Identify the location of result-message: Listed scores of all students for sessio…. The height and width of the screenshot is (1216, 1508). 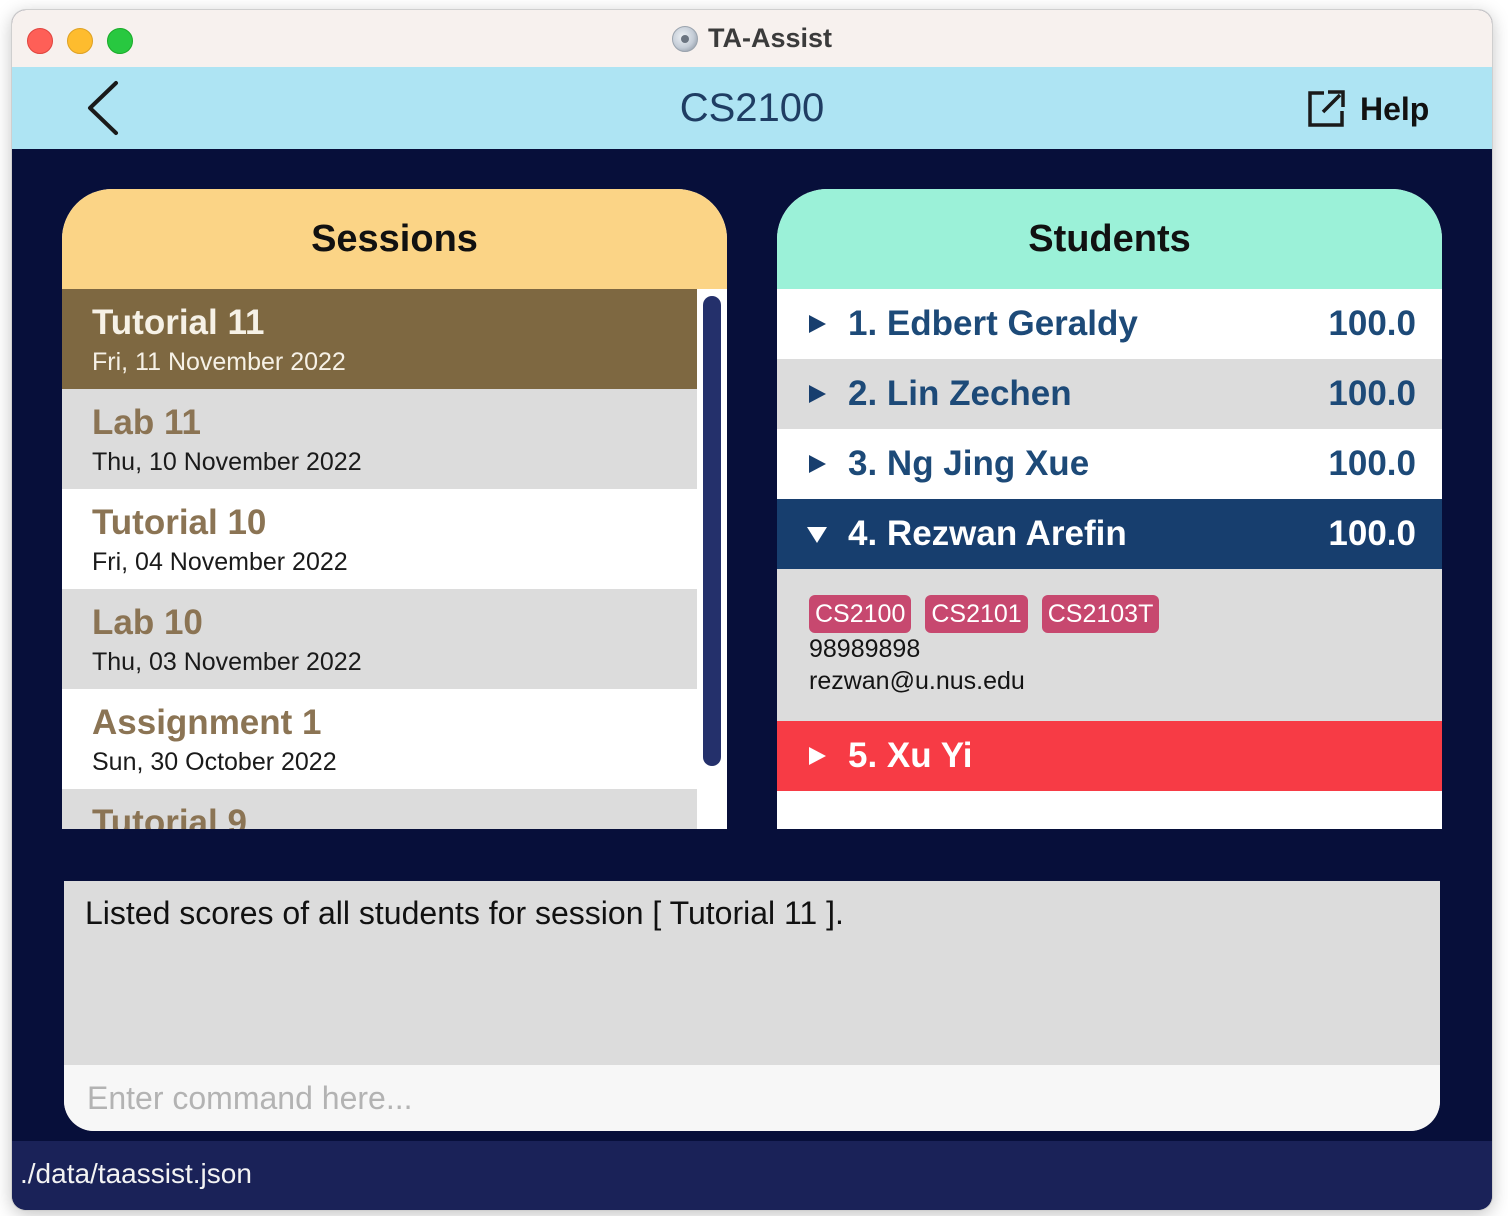
(464, 913).